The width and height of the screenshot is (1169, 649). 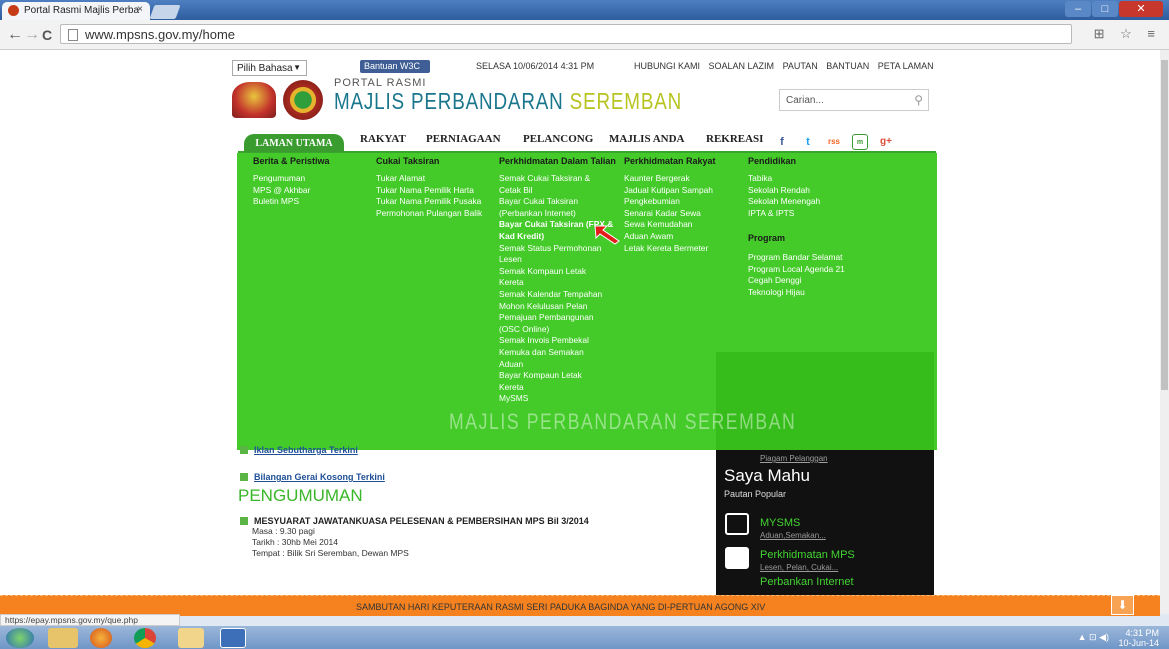 What do you see at coordinates (556, 330) in the screenshot?
I see `mega-link: (OSC Online)` at bounding box center [556, 330].